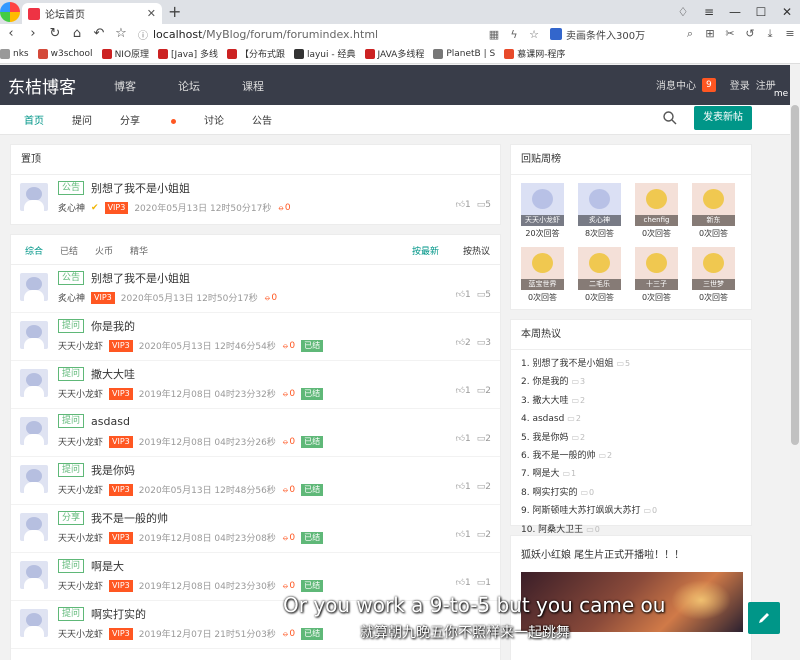 The width and height of the screenshot is (800, 660). I want to click on reload-icon: ↻, so click(55, 34).